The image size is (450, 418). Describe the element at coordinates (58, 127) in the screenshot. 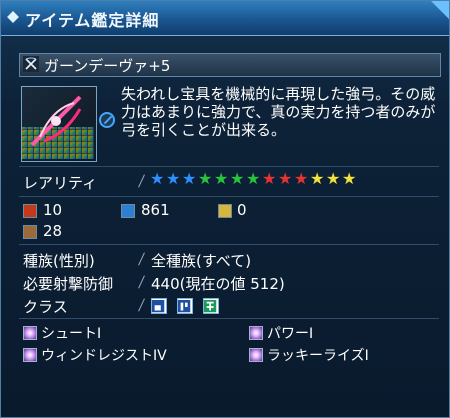

I see `item-image` at that location.